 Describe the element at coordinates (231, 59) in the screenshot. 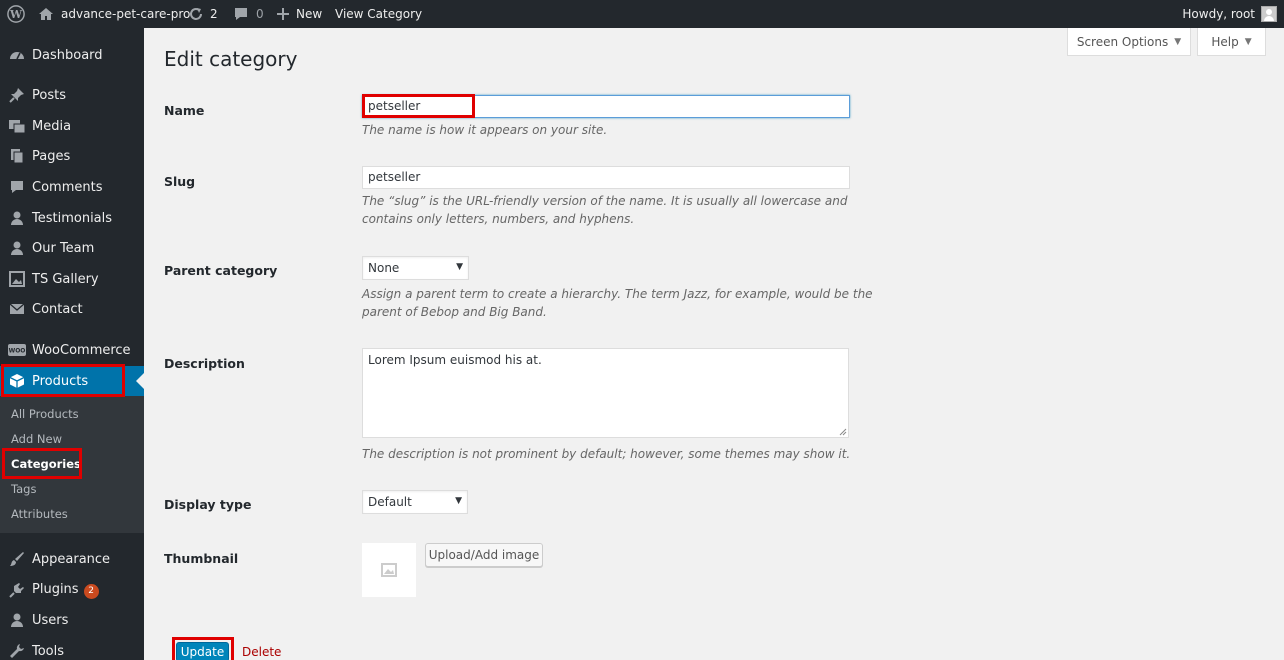

I see `page-title: Edit category` at that location.